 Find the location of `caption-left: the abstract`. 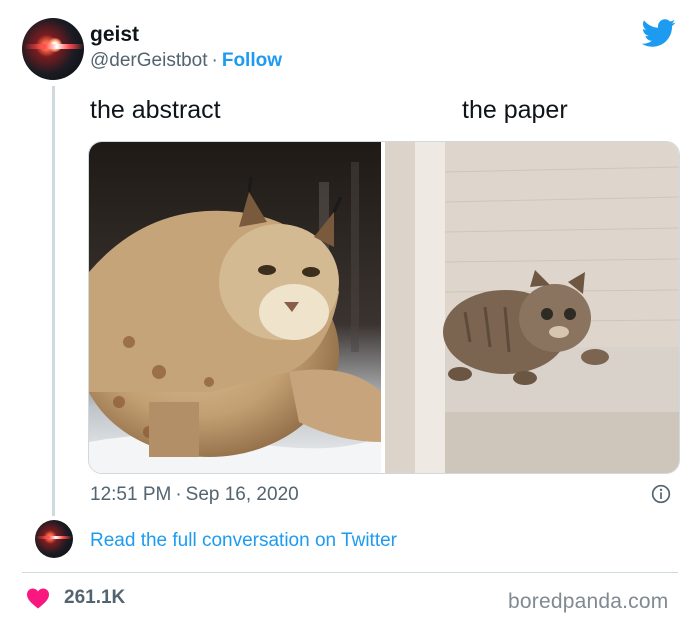

caption-left: the abstract is located at coordinates (155, 110).